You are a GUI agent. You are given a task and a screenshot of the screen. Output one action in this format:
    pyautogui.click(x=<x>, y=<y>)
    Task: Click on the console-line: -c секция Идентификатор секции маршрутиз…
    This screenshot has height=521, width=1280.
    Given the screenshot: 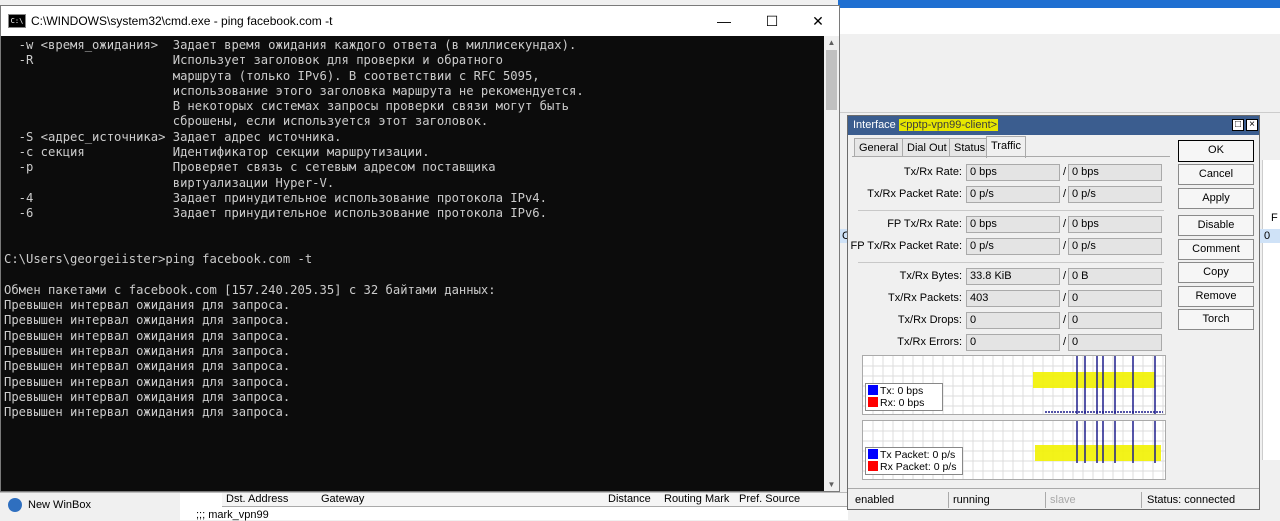 What is the action you would take?
    pyautogui.click(x=217, y=152)
    